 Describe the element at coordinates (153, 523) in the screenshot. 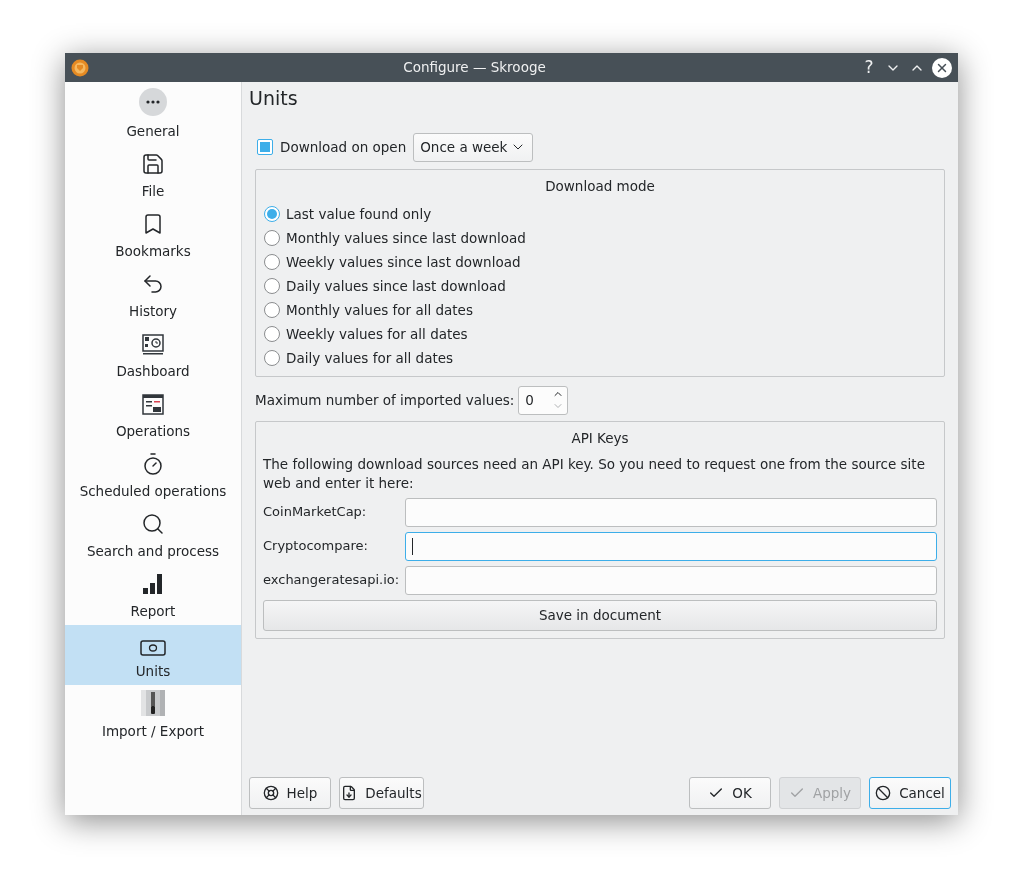

I see `search-icon` at that location.